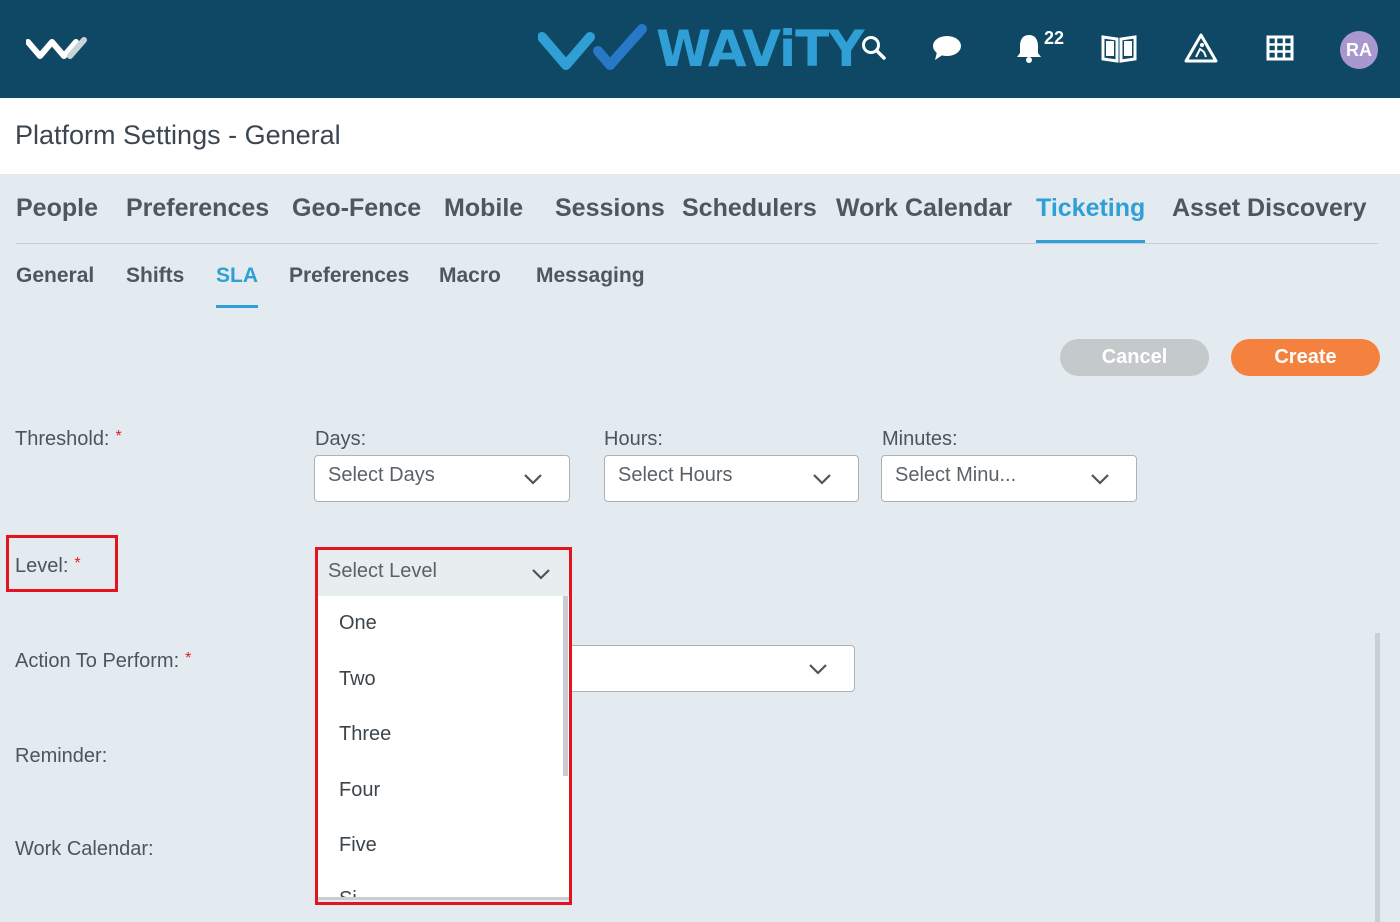  I want to click on reminder-label: Reminder:, so click(61, 756).